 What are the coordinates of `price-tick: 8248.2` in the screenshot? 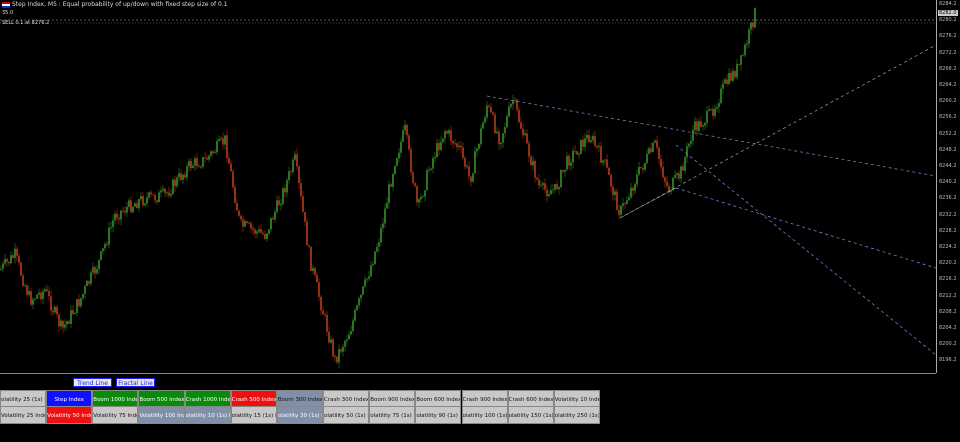 It's located at (948, 149).